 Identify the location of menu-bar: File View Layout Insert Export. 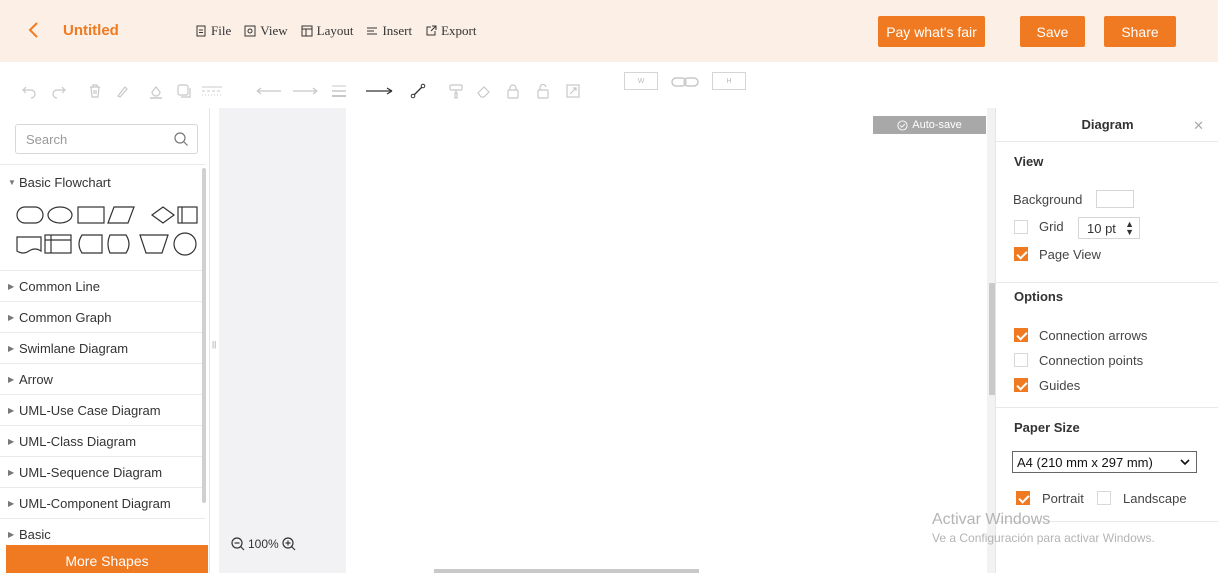
(335, 31).